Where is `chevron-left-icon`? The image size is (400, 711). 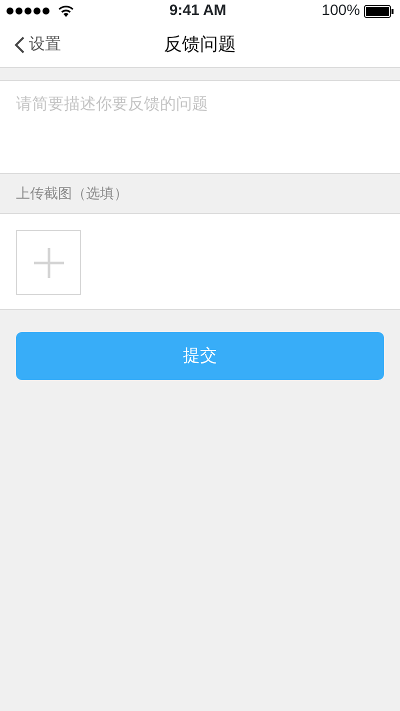 chevron-left-icon is located at coordinates (19, 45).